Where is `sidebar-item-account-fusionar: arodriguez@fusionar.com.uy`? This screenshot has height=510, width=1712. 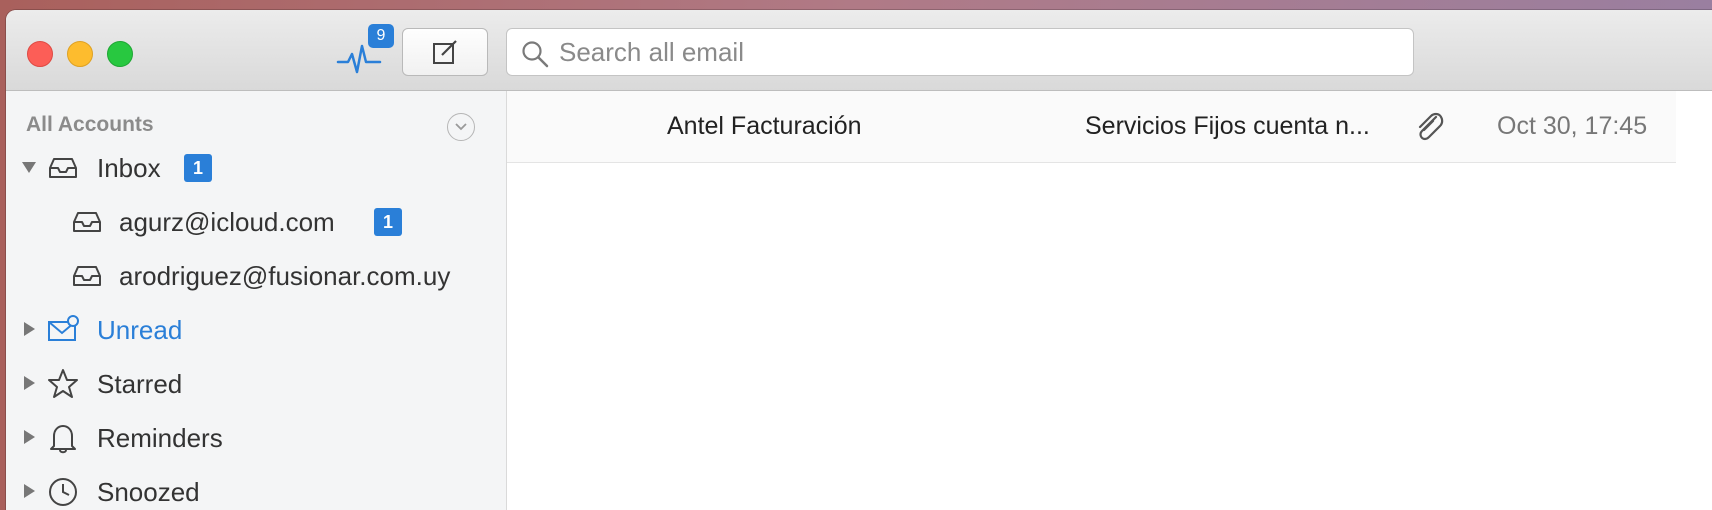
sidebar-item-account-fusionar: arodriguez@fusionar.com.uy is located at coordinates (256, 276).